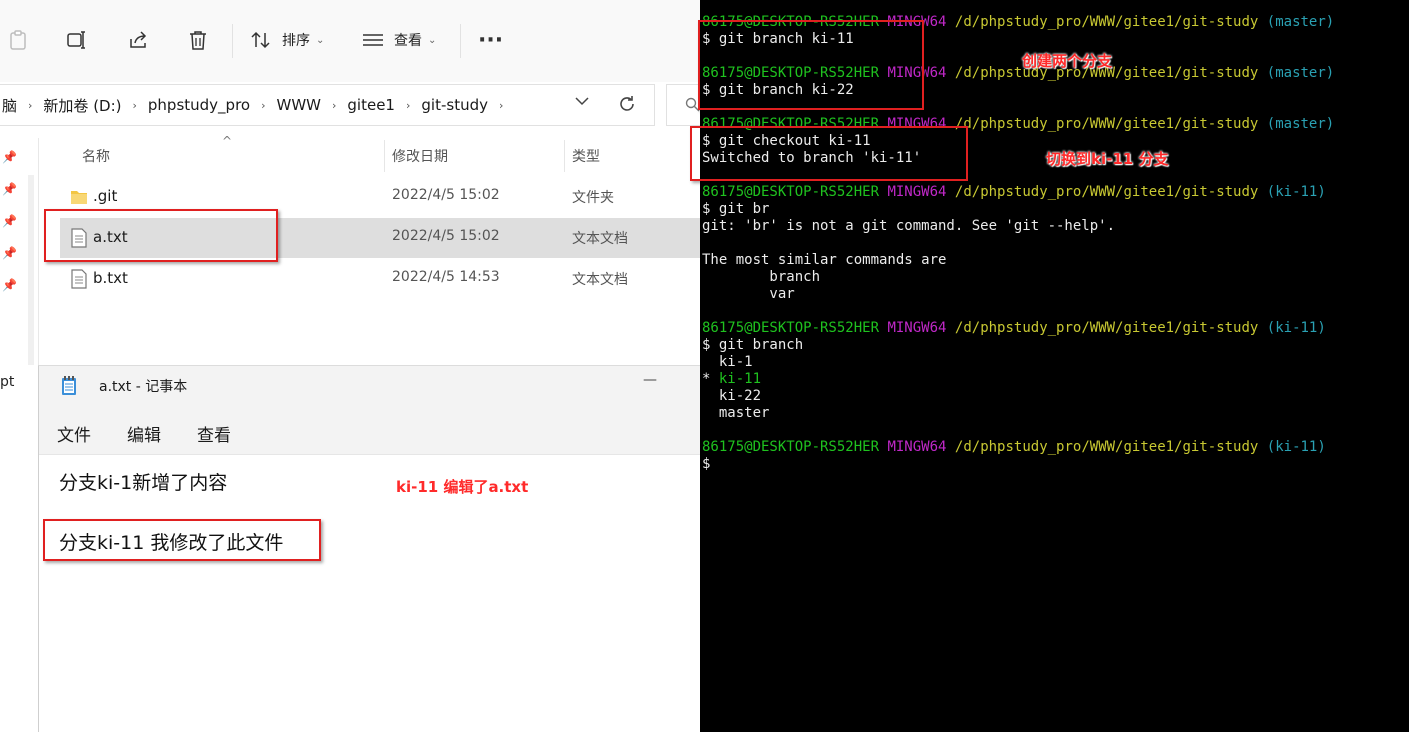 The image size is (1409, 732). I want to click on sort-icon, so click(260, 40).